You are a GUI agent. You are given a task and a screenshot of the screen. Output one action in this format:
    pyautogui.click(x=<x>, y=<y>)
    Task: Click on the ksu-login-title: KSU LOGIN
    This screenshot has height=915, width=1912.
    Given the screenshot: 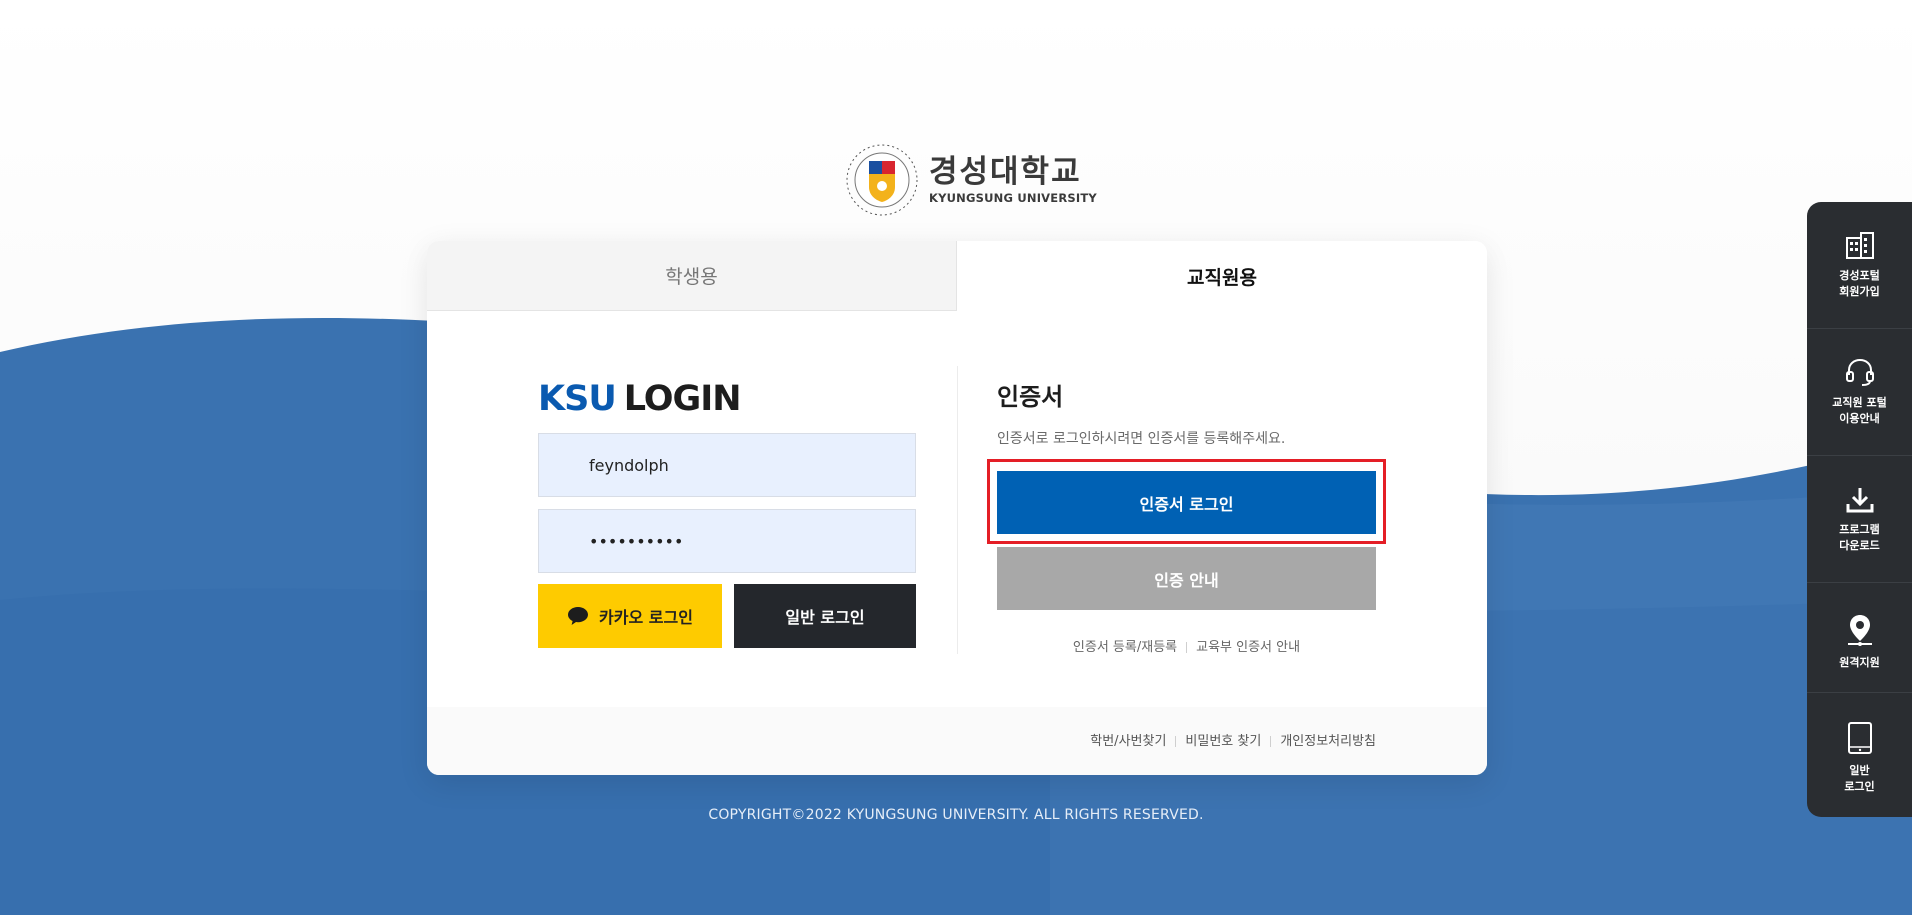 What is the action you would take?
    pyautogui.click(x=640, y=399)
    